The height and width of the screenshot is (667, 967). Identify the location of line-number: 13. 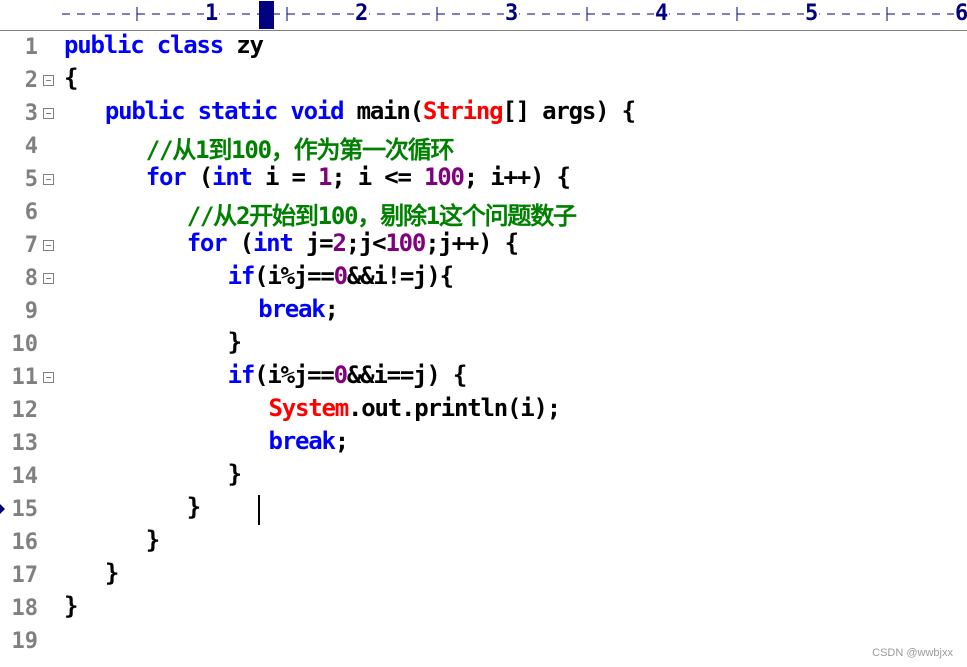
(25, 443).